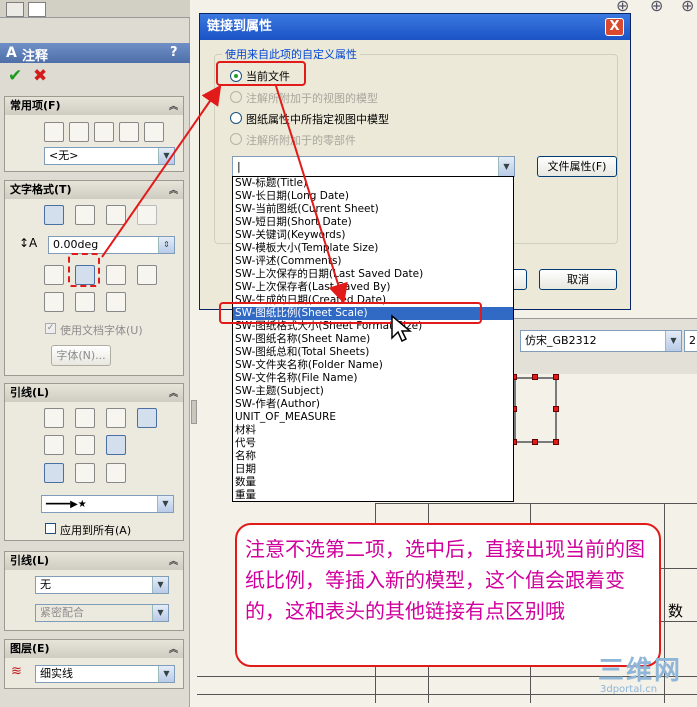 The image size is (697, 707). I want to click on watermark-url: 3dportal.cn, so click(629, 689).